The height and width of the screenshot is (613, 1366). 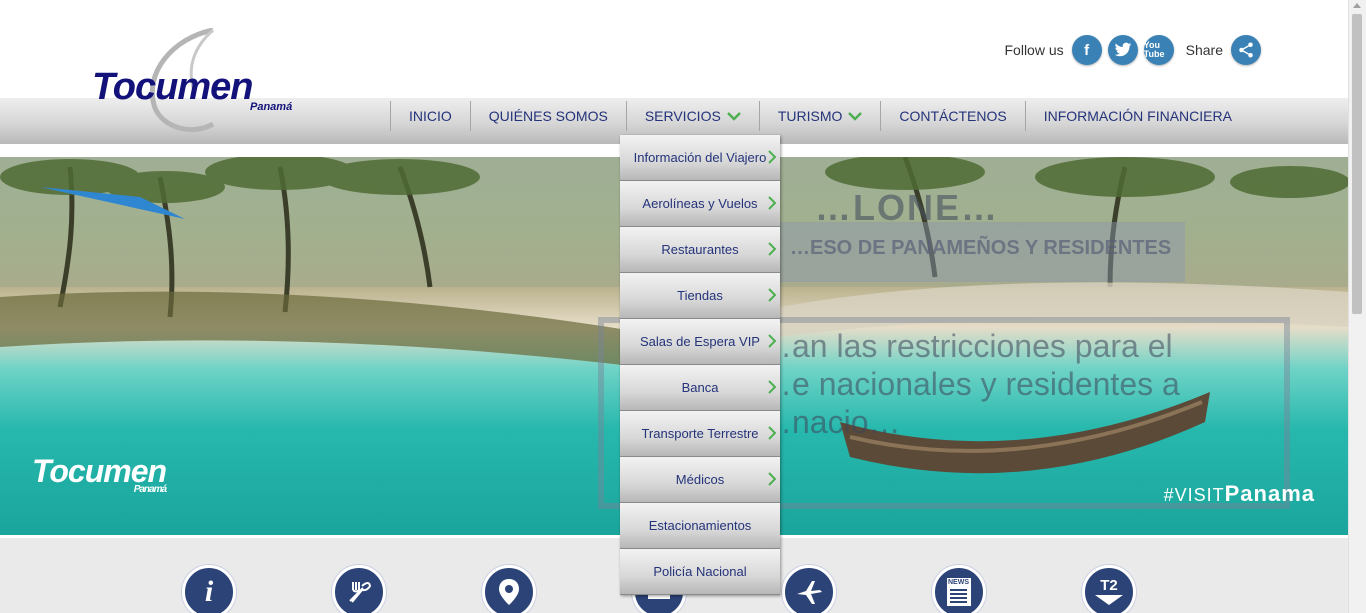 I want to click on news-lines, so click(x=958, y=590).